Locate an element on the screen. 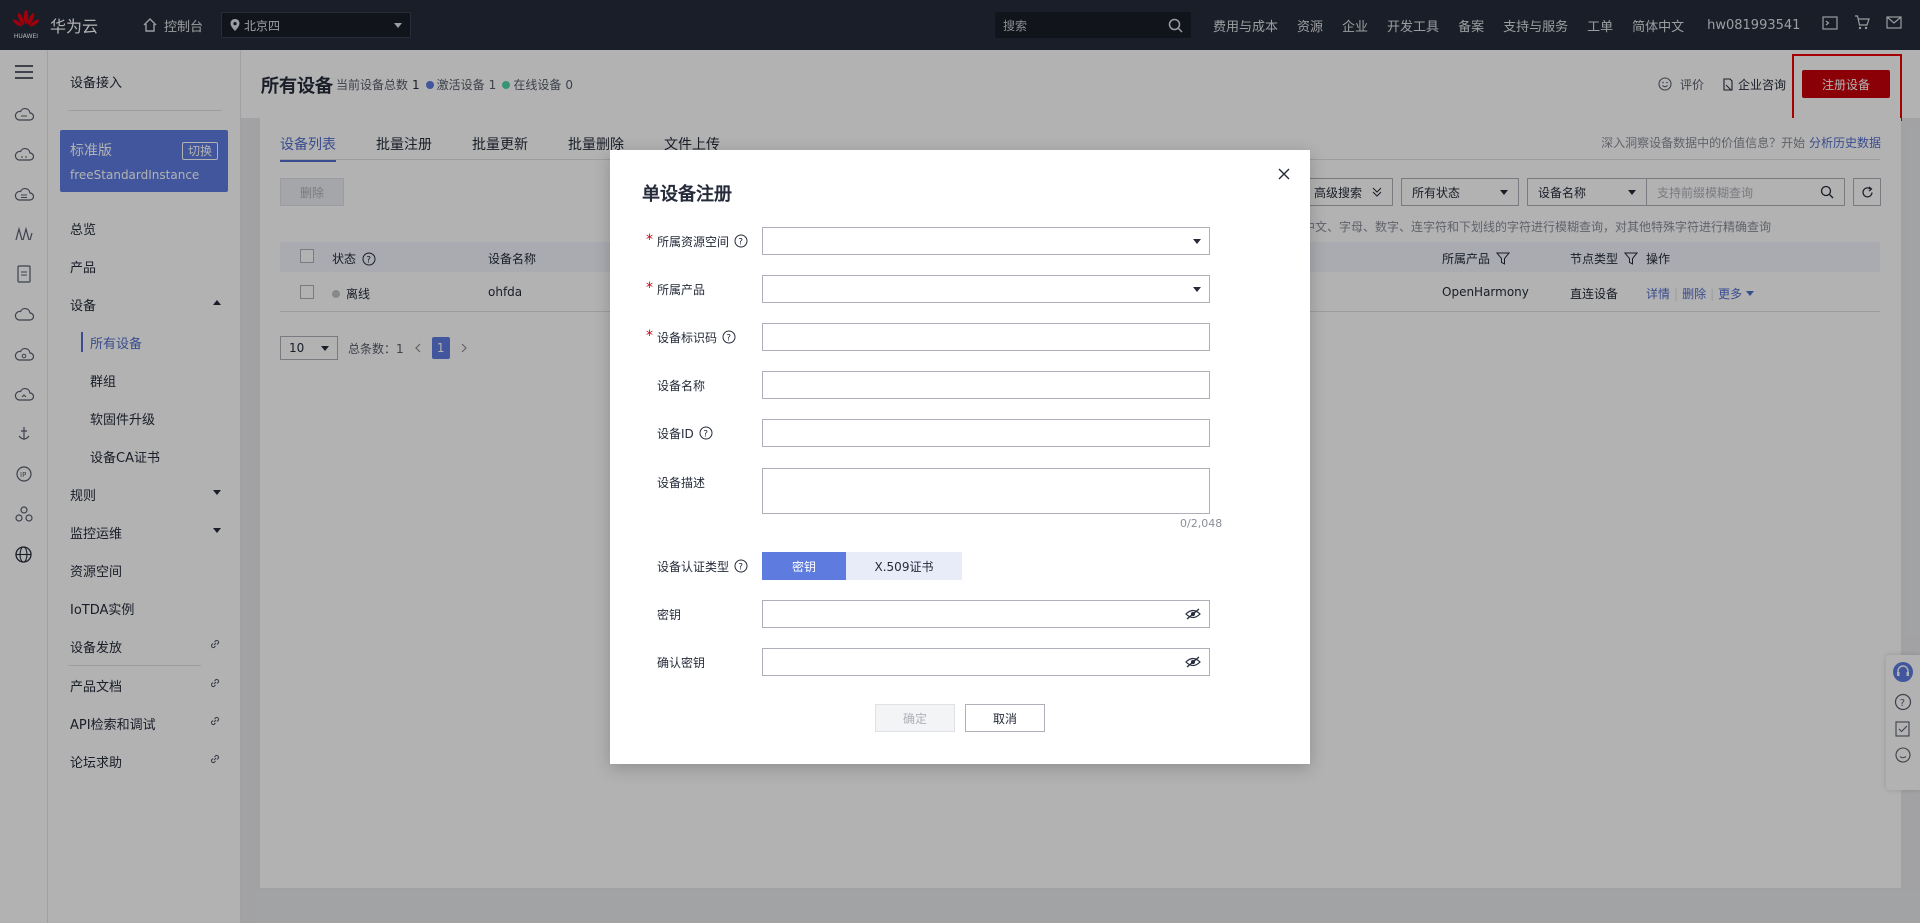 This screenshot has width=1920, height=923. resource-space-select is located at coordinates (986, 241).